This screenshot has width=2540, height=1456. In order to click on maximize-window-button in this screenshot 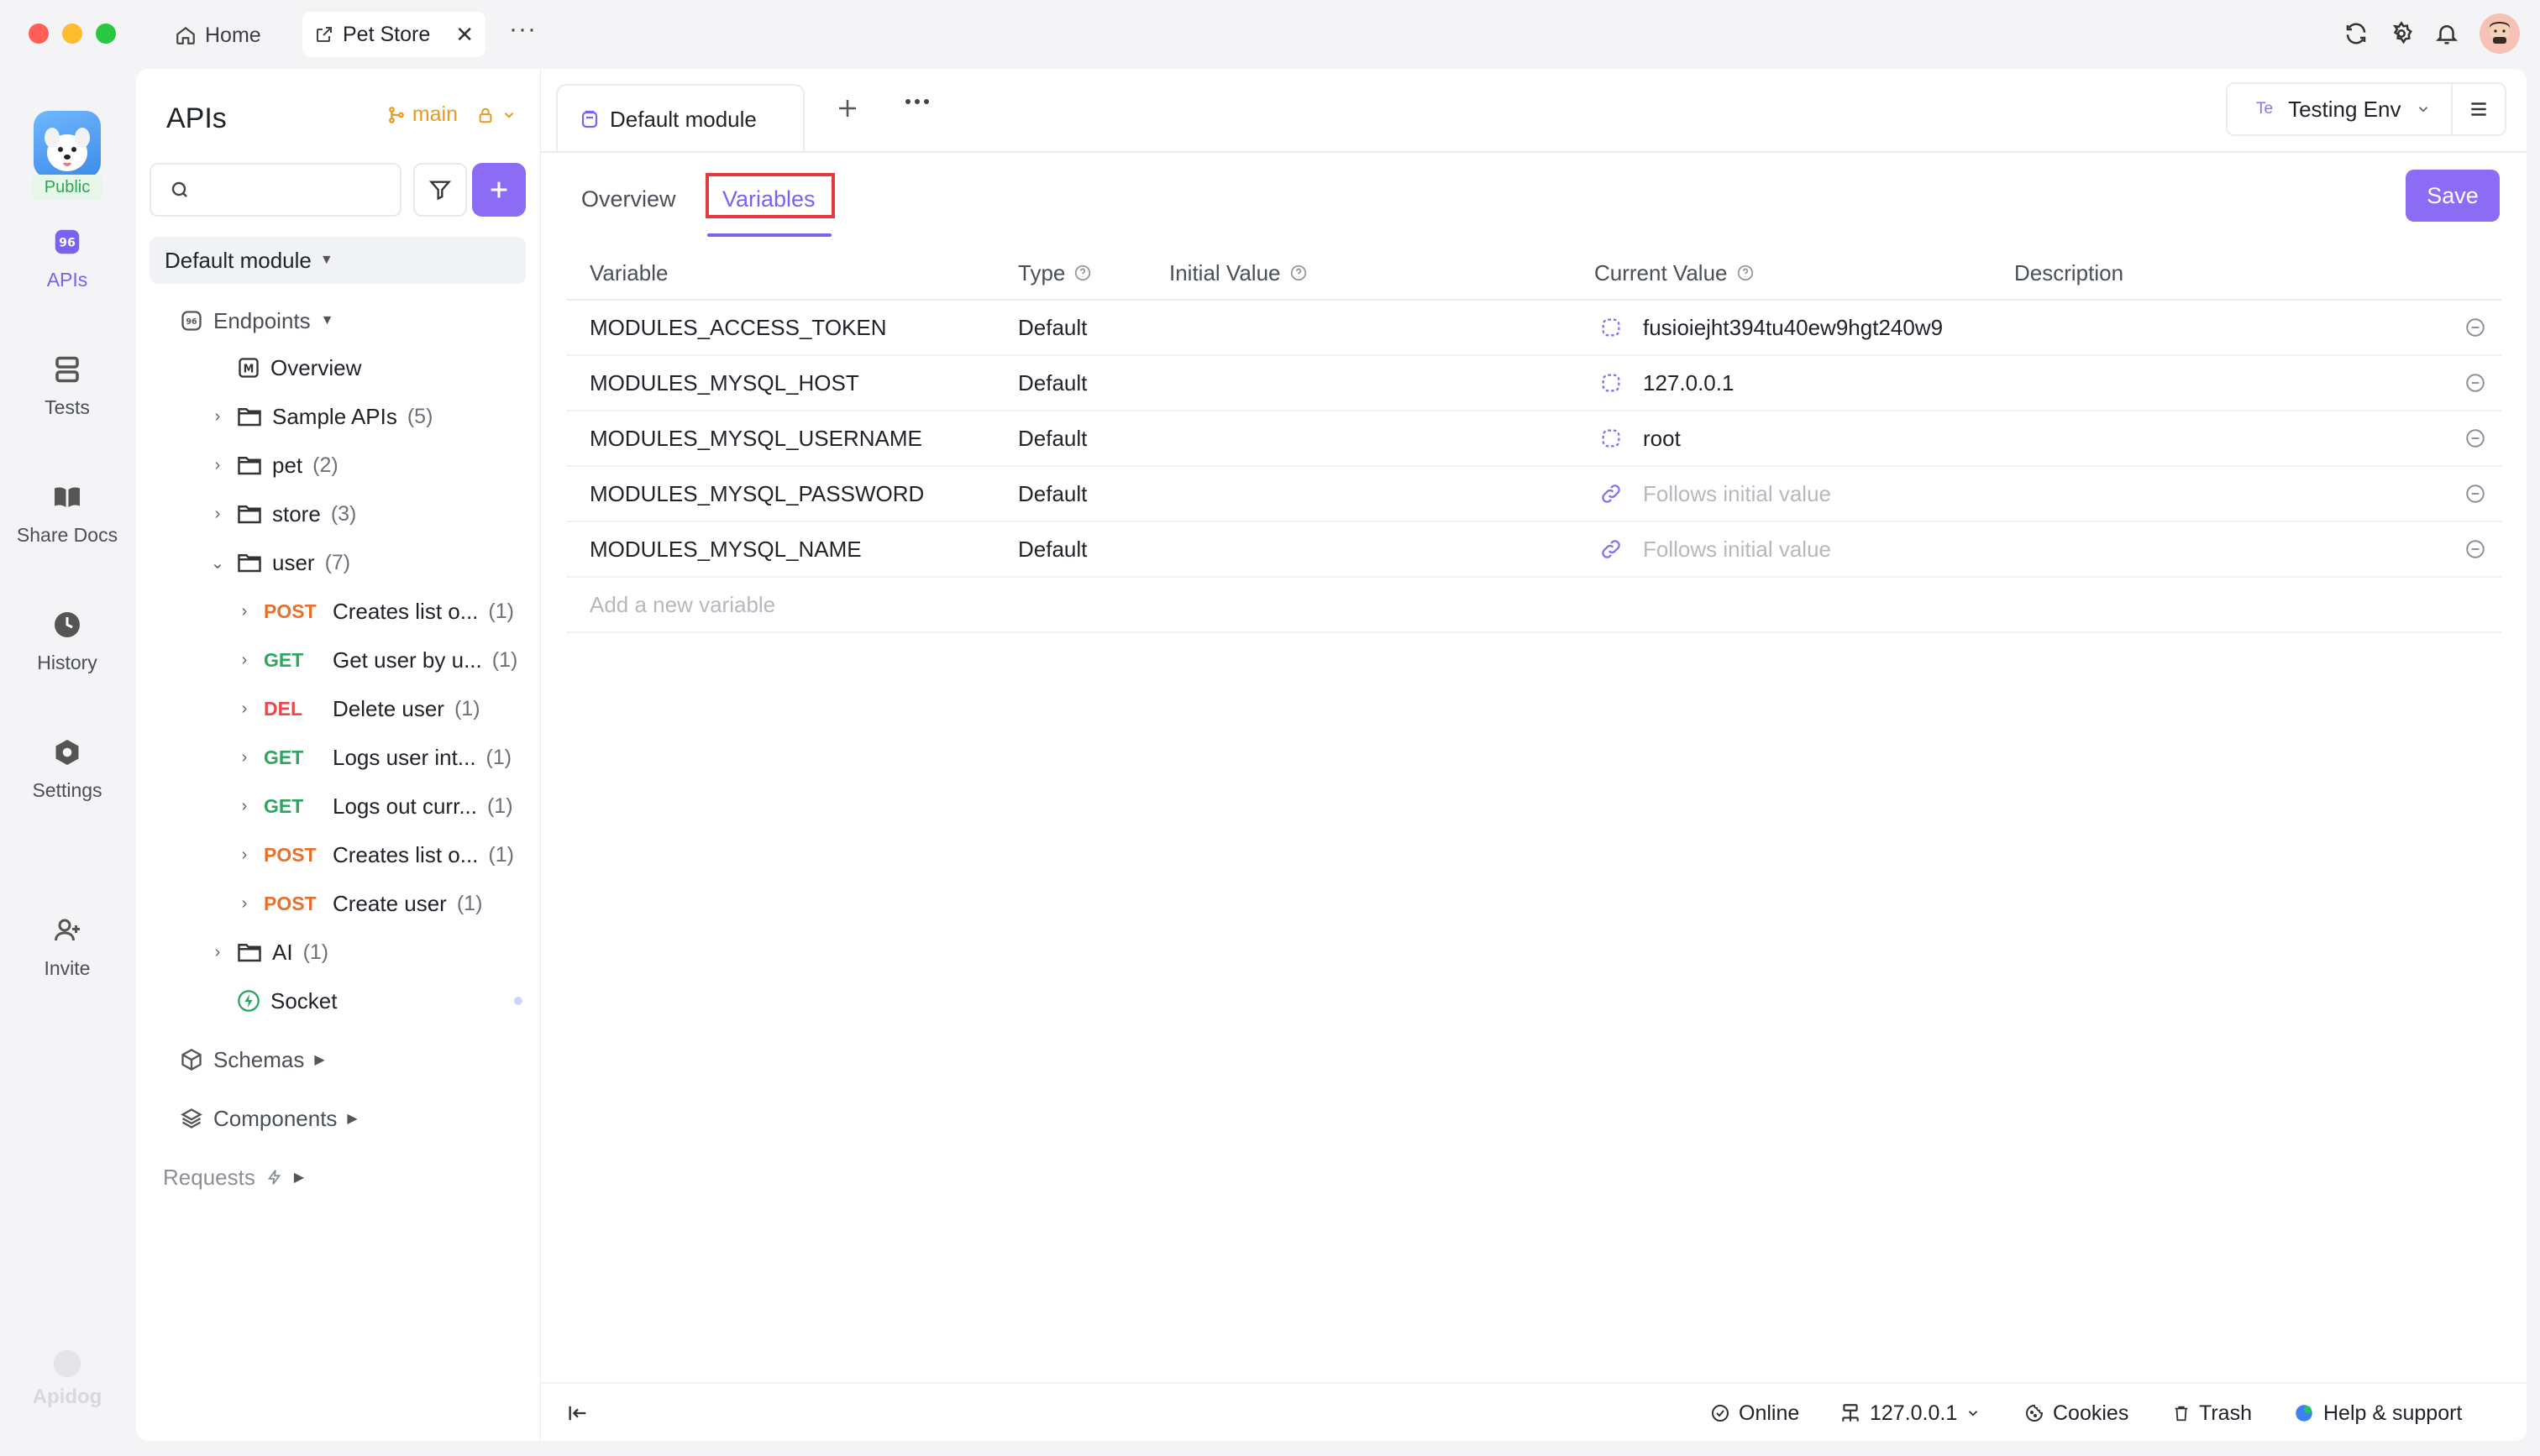, I will do `click(106, 34)`.